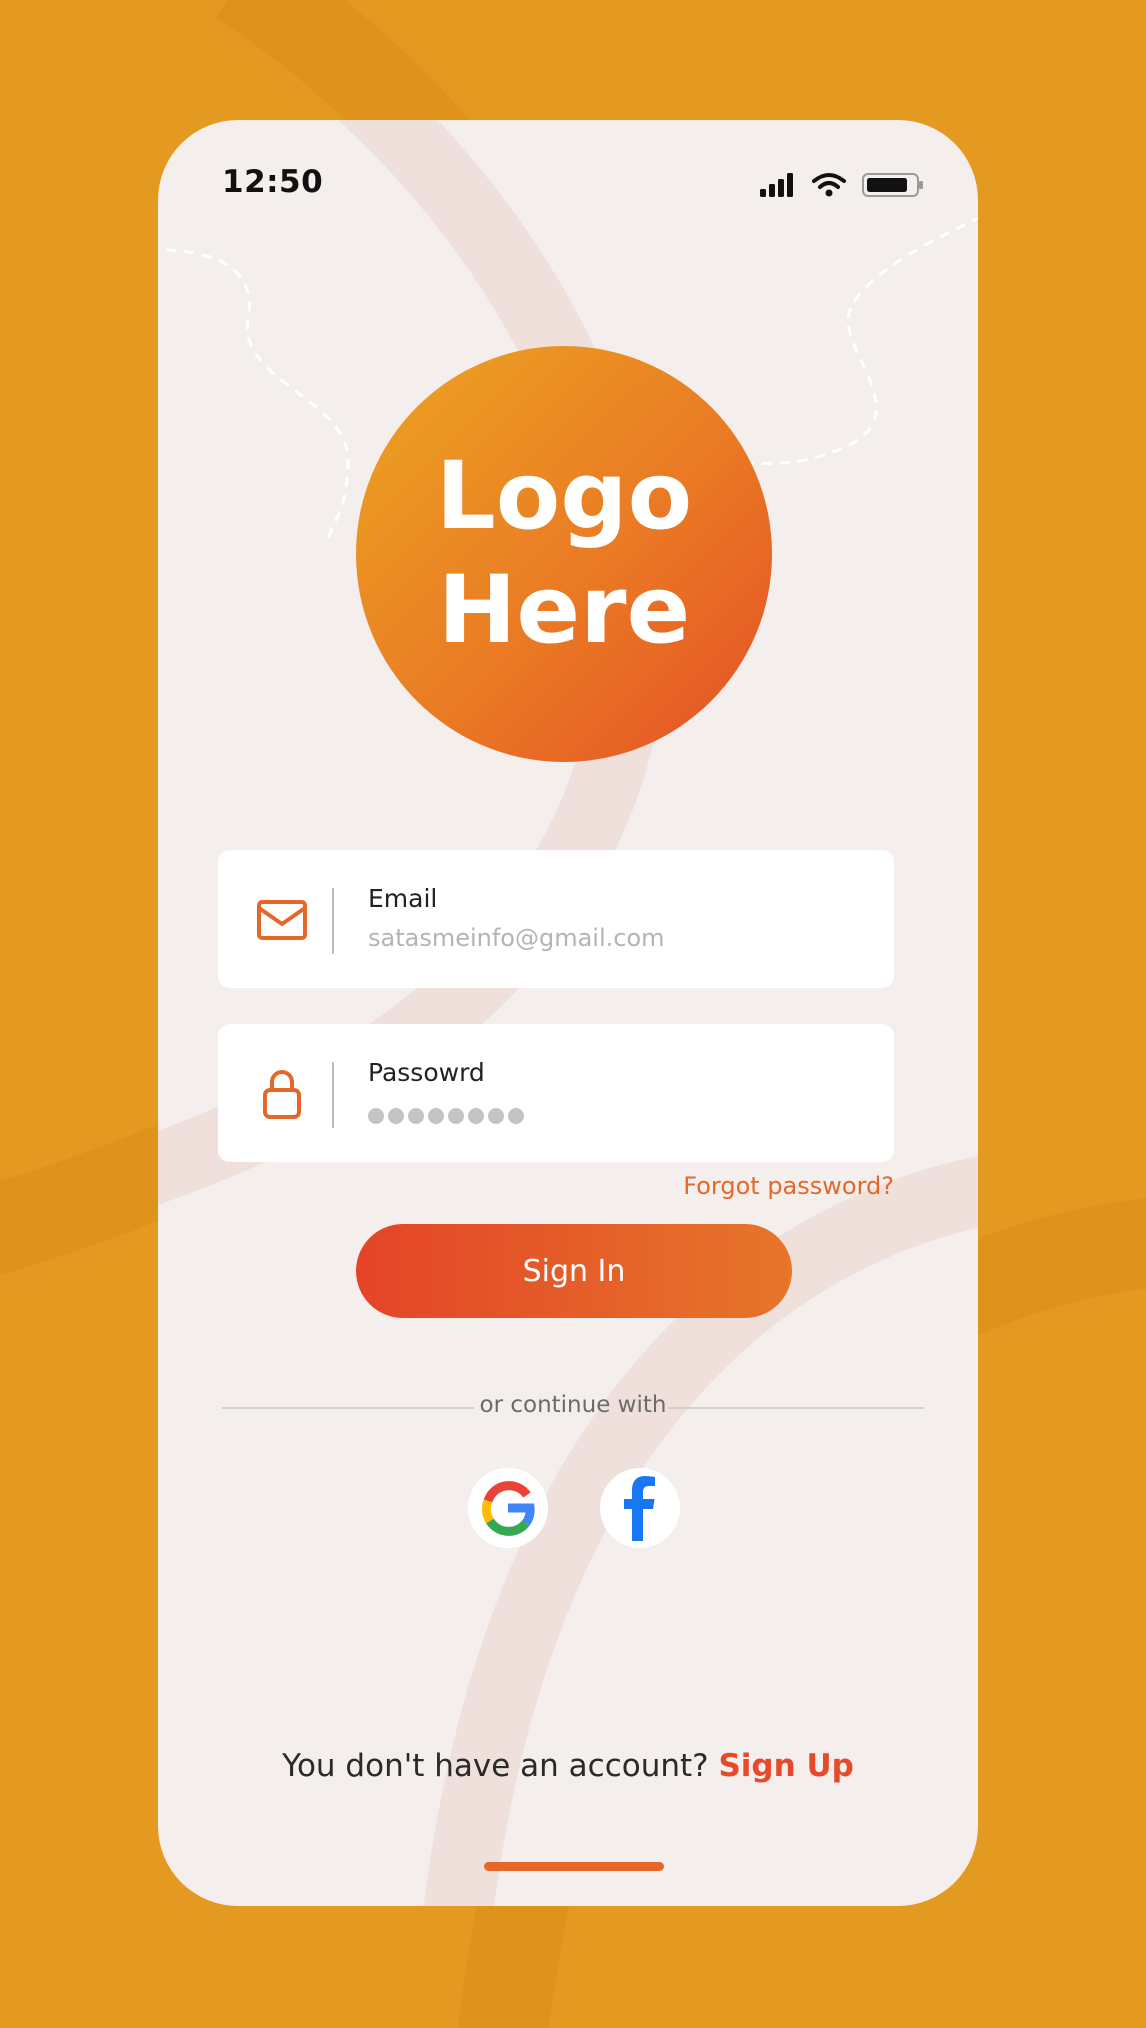 The image size is (1146, 2028). I want to click on email-value: satasmeinfo@gmail.com, so click(516, 938).